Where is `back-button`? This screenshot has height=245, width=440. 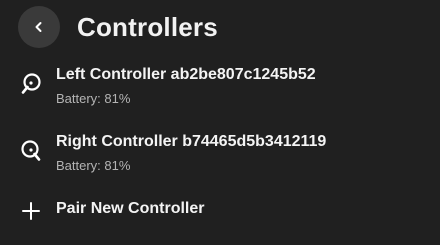
back-button is located at coordinates (39, 27).